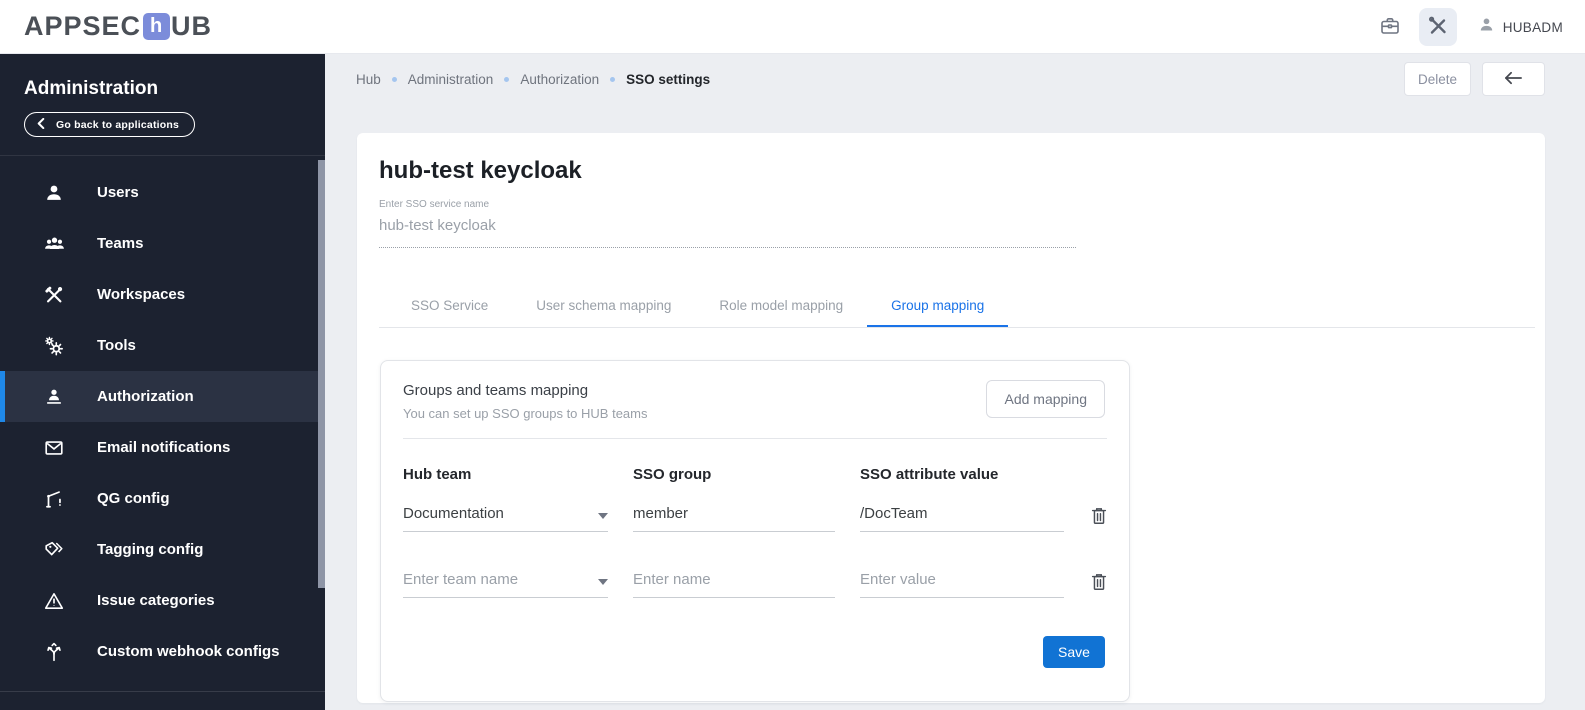  What do you see at coordinates (603, 305) in the screenshot?
I see `tab-user-schema-mapping: User schema mapping` at bounding box center [603, 305].